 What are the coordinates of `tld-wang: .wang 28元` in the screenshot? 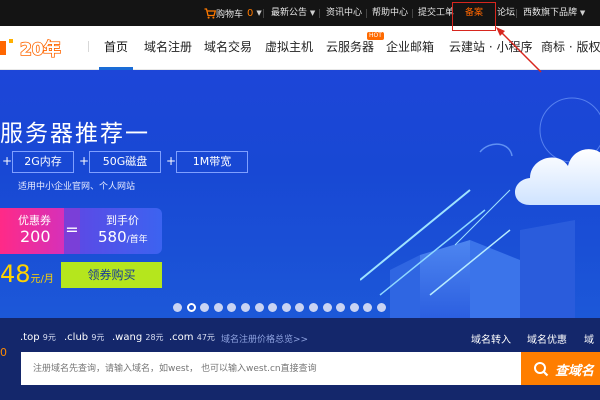 It's located at (138, 337).